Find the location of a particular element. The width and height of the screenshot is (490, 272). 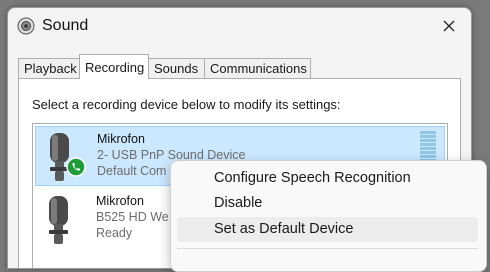

menu-item-configure-speech-recognition: Configure Speech Recognition is located at coordinates (327, 178).